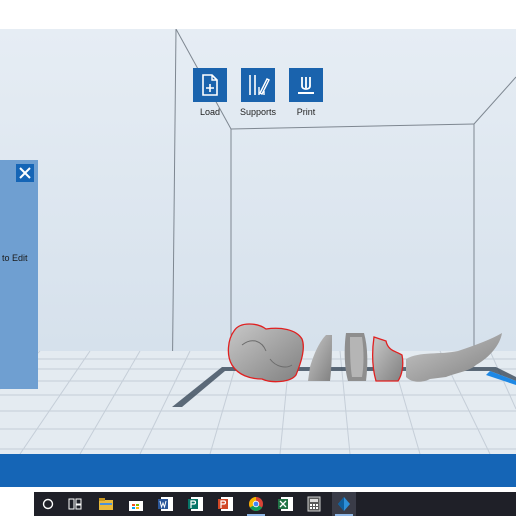 This screenshot has width=516, height=516. What do you see at coordinates (17, 504) in the screenshot?
I see `taskbar-search-box` at bounding box center [17, 504].